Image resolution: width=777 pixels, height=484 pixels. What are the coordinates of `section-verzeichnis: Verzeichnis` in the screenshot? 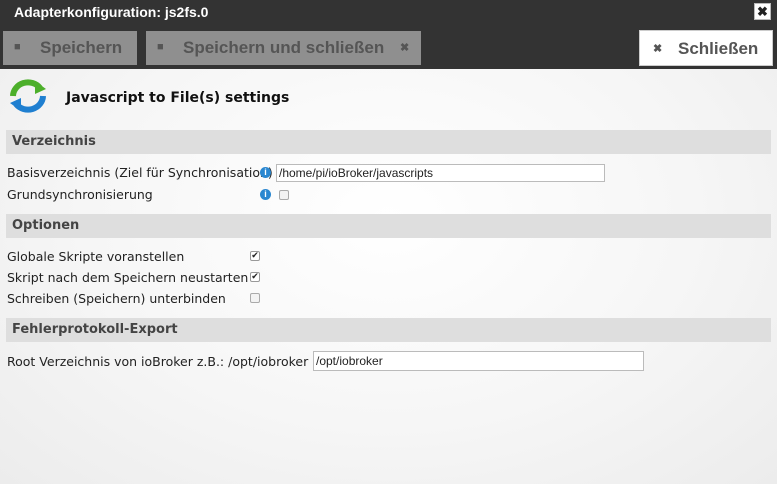 It's located at (388, 142).